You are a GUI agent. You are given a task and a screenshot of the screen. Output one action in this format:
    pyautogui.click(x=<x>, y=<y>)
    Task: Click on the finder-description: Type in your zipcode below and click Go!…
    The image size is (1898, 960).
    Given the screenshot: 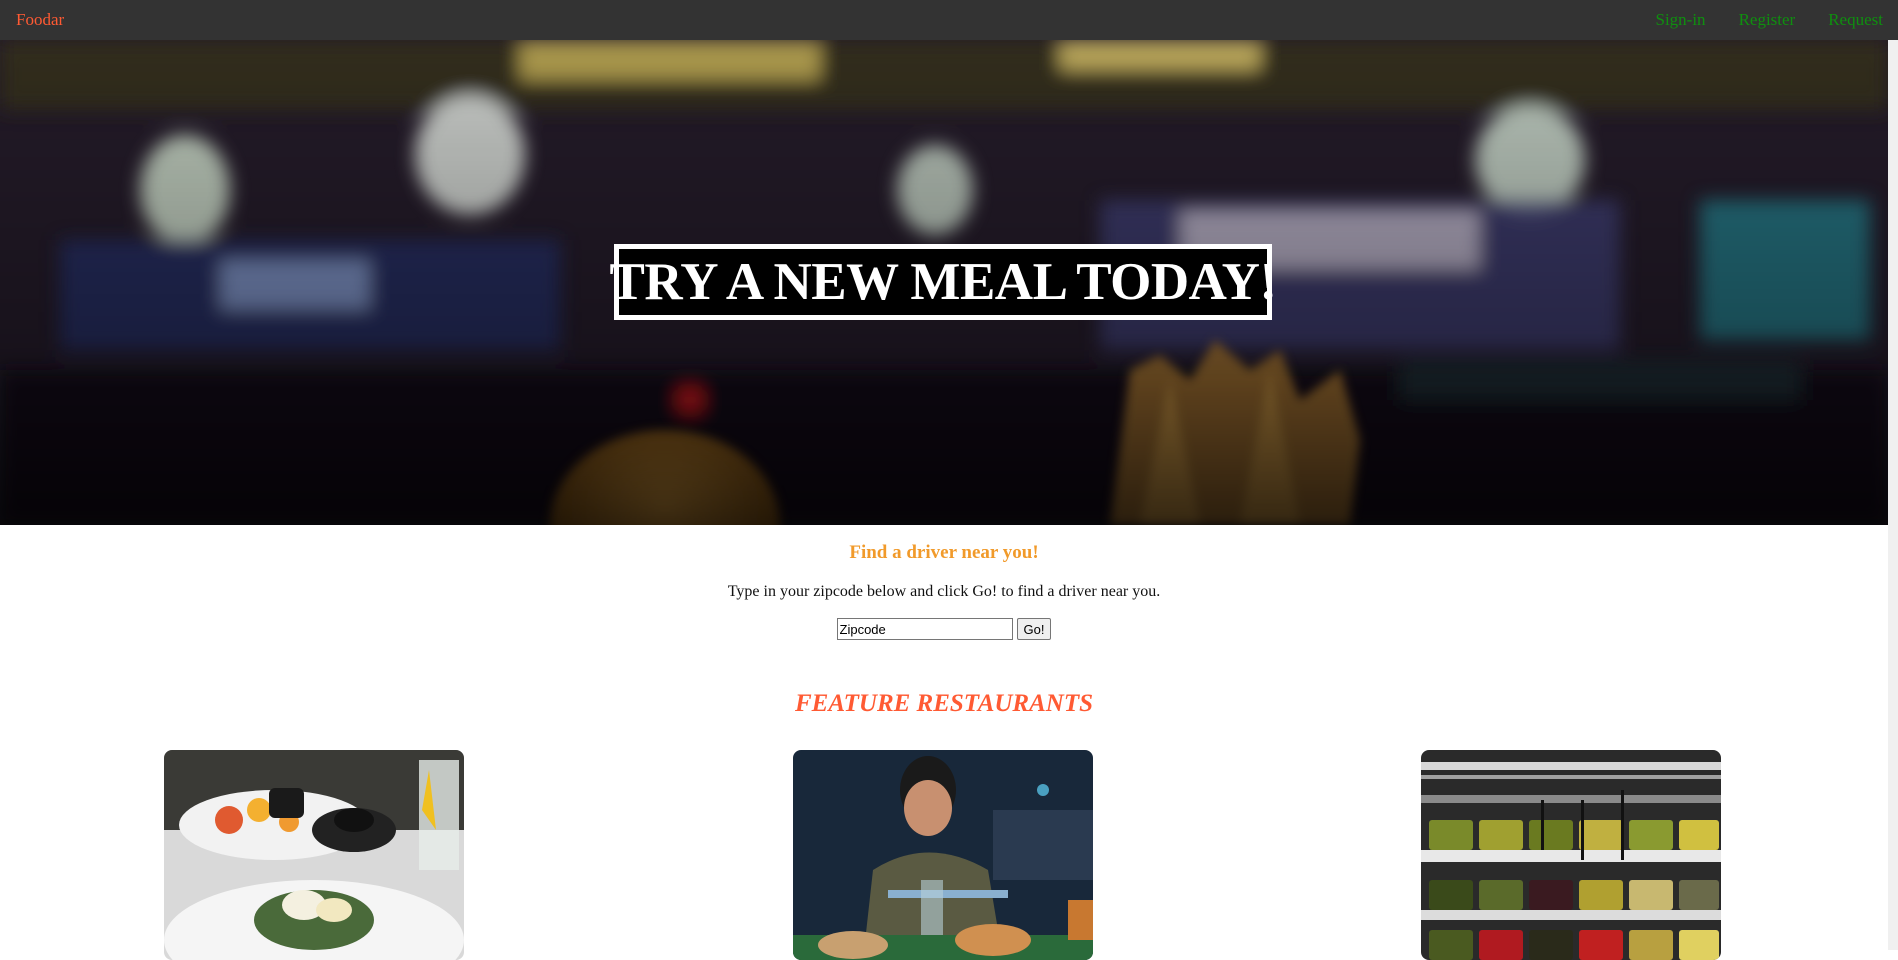 What is the action you would take?
    pyautogui.click(x=944, y=591)
    